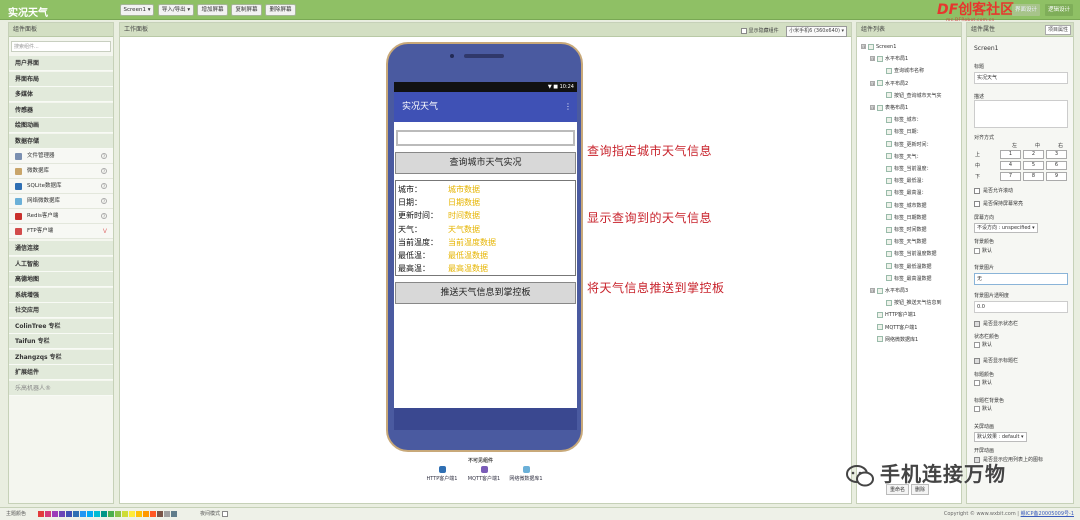 Image resolution: width=1080 pixels, height=520 pixels. I want to click on tree-node: ⊟ Screen1, so click(878, 47).